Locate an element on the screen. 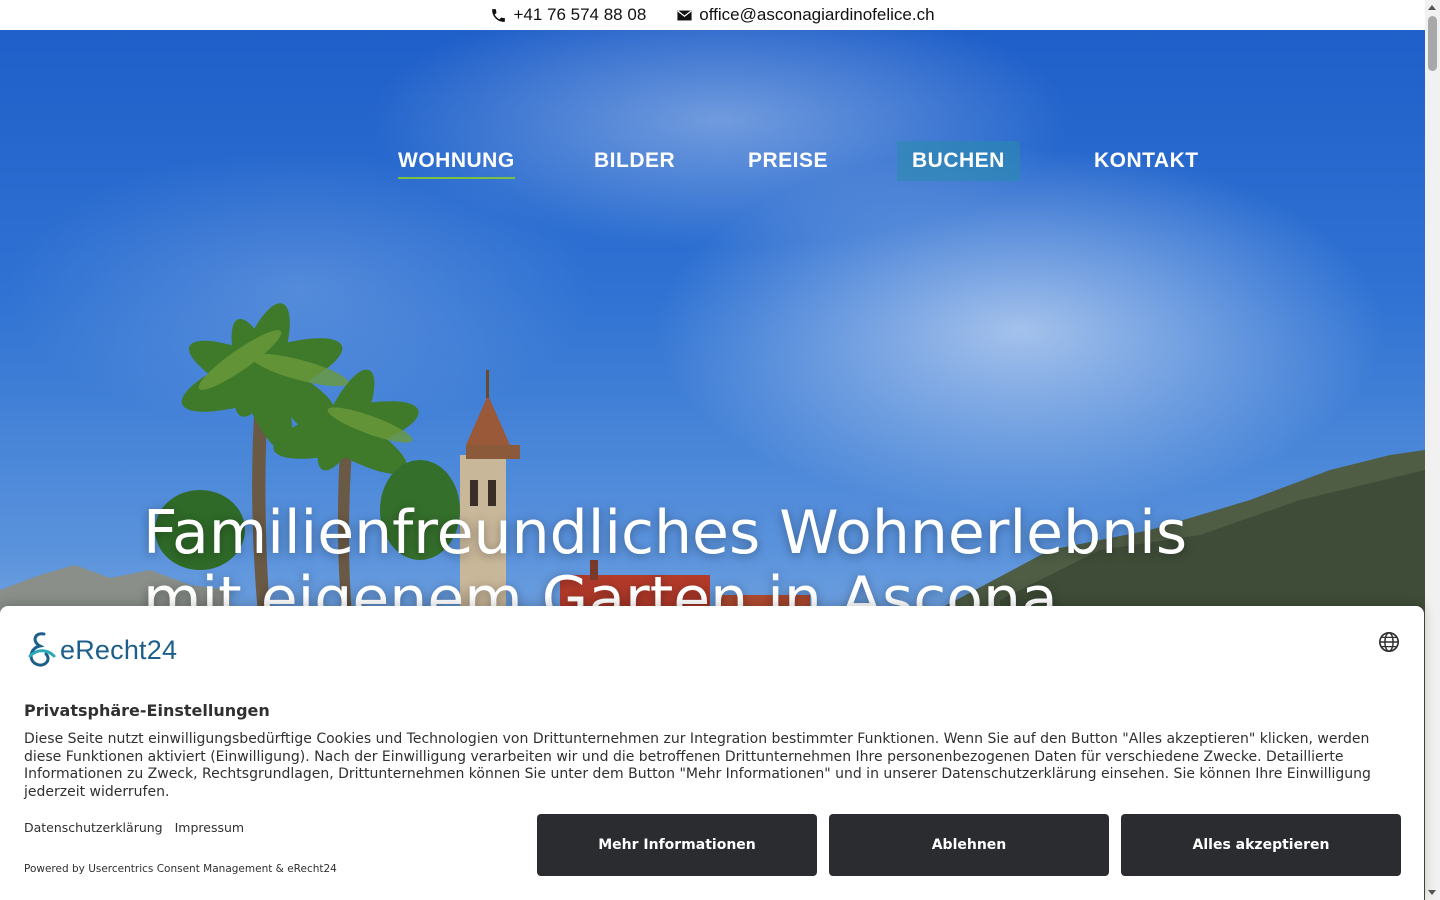  scrollbar-thumb is located at coordinates (1432, 43).